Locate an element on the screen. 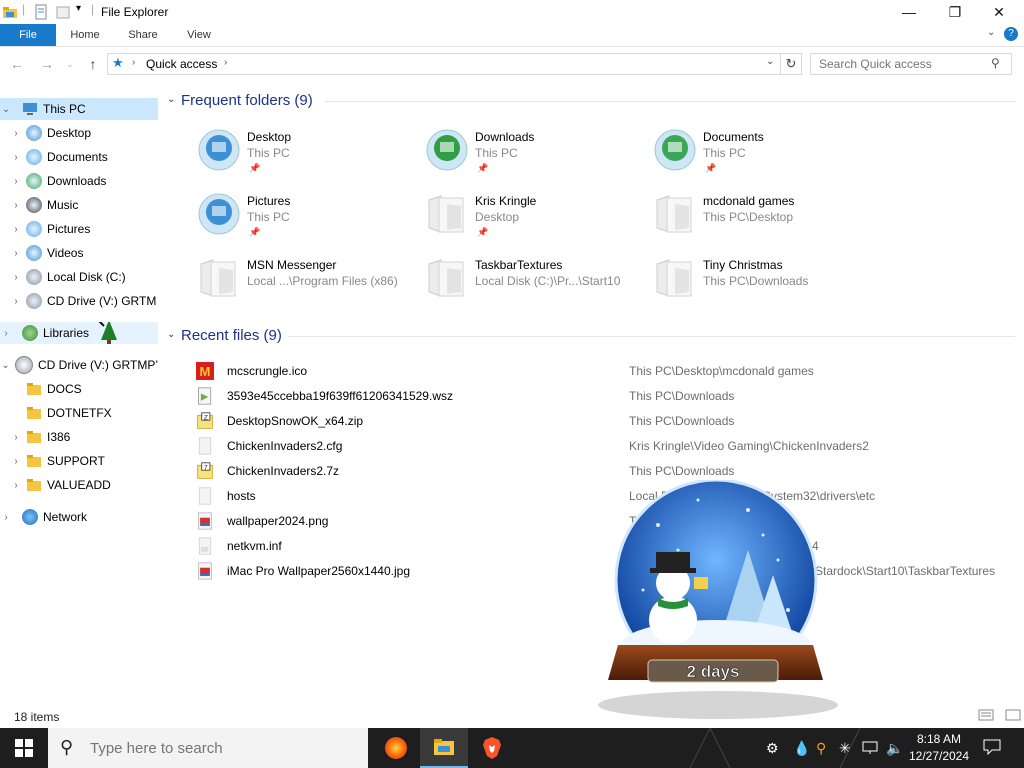 This screenshot has width=1024, height=768. frequent-folder-tile: Documents This PC 📌 is located at coordinates (765, 156).